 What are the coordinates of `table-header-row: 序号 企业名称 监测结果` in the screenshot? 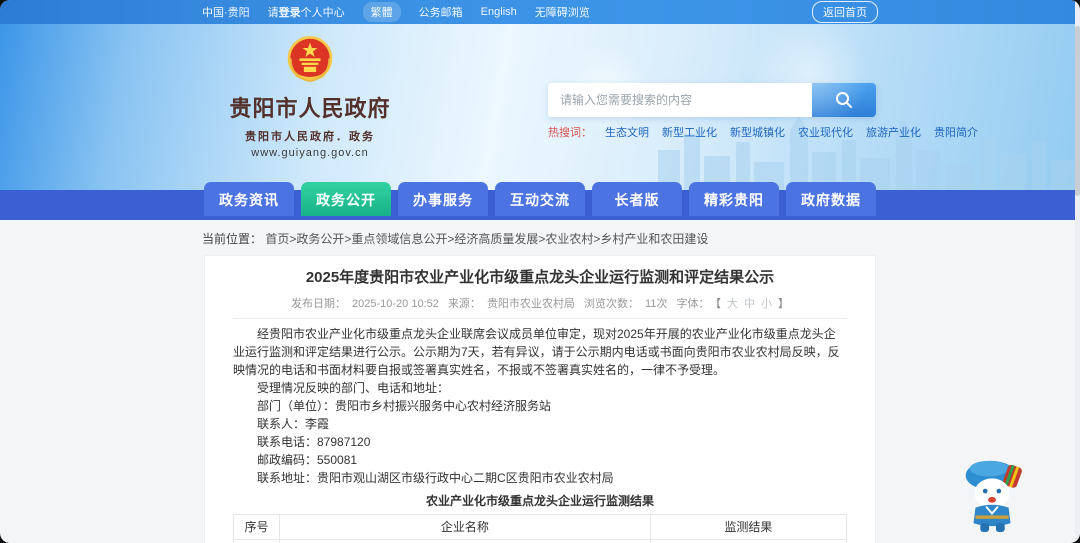 It's located at (540, 527).